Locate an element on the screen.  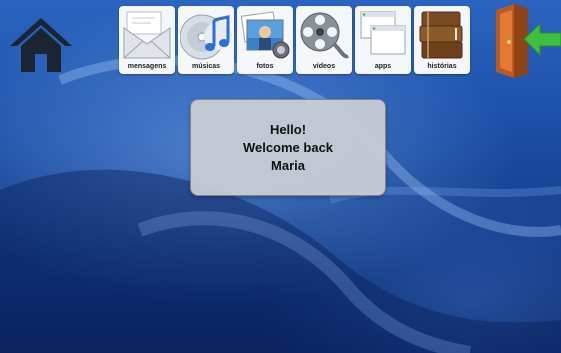
app-tile-mensagens: mensagens is located at coordinates (147, 40).